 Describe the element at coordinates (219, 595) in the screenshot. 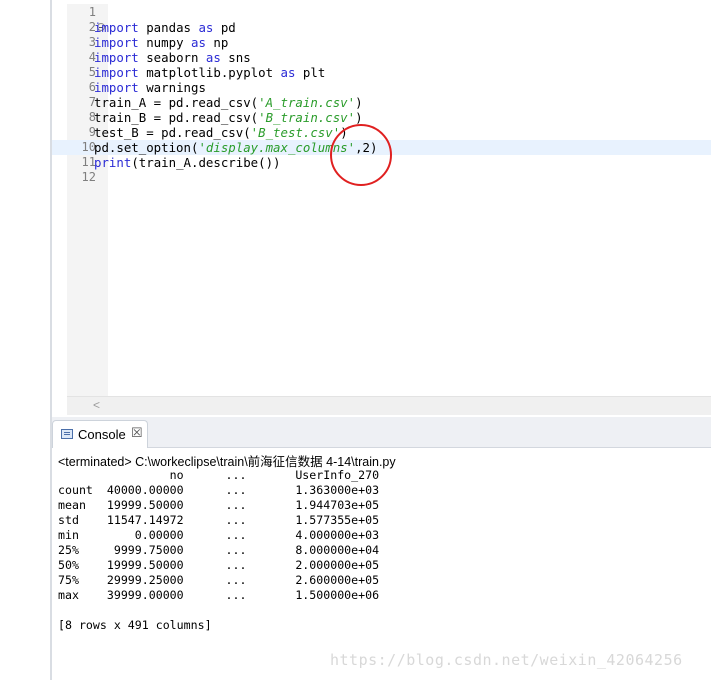

I see `console-output-line: max 39999.00000 ... 1.500000e+06` at that location.